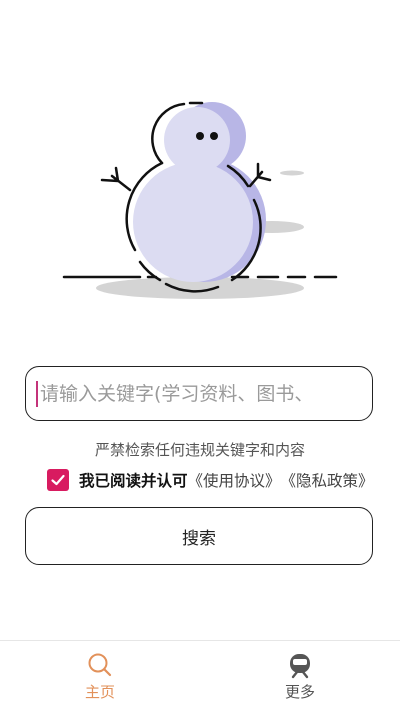  I want to click on search-button: 搜索, so click(199, 536).